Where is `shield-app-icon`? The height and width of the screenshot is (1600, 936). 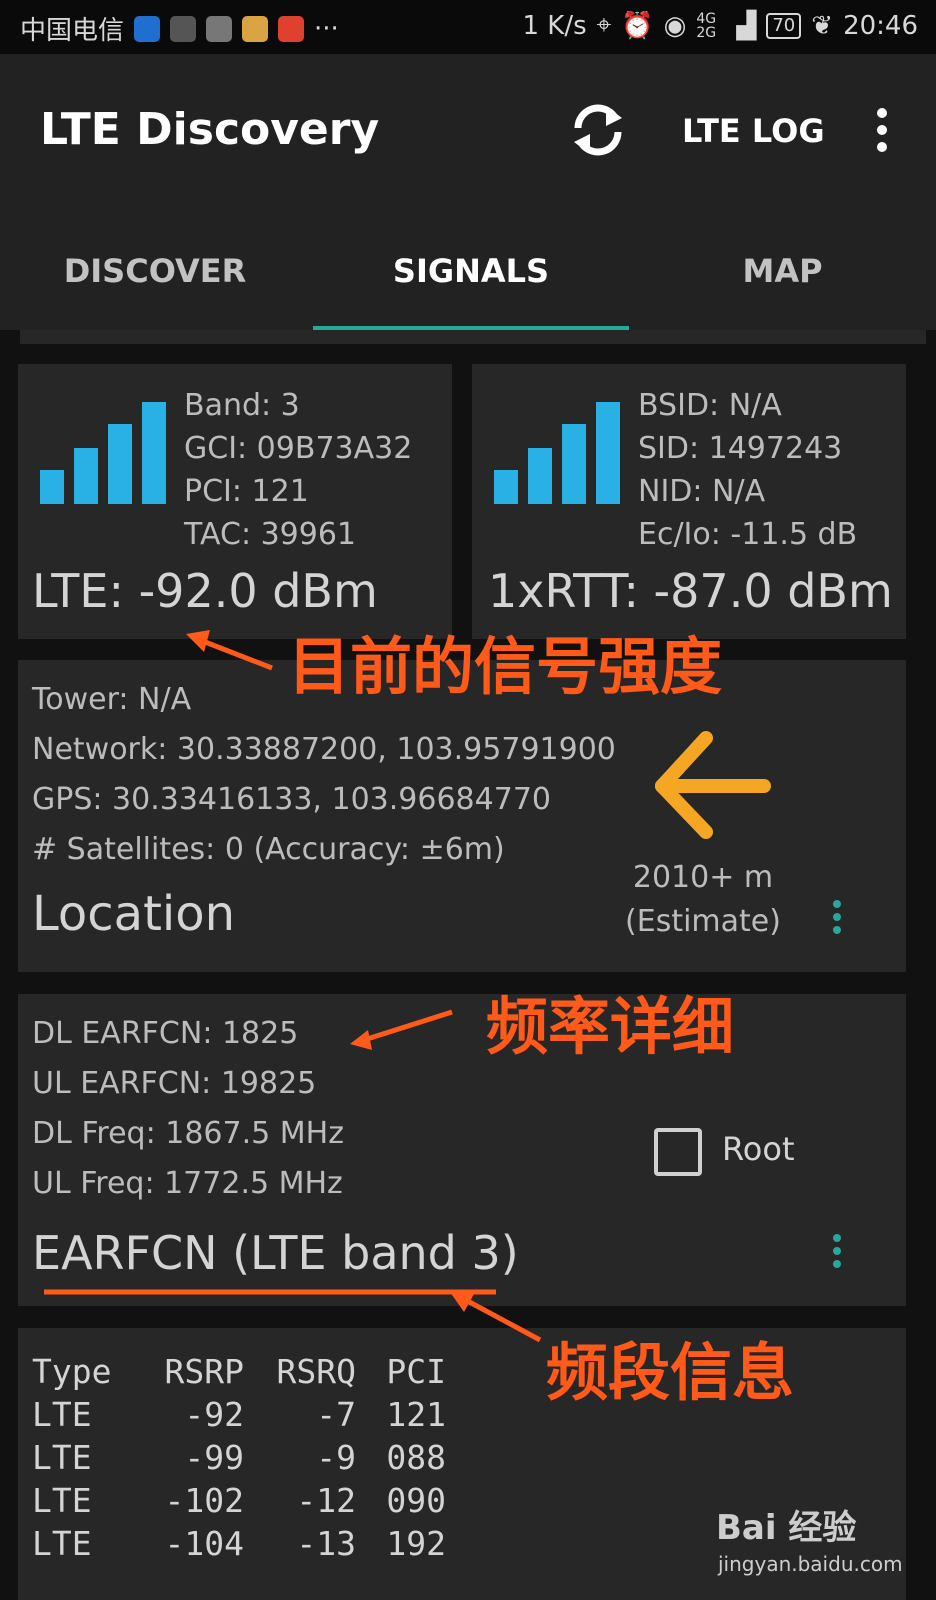
shield-app-icon is located at coordinates (147, 28).